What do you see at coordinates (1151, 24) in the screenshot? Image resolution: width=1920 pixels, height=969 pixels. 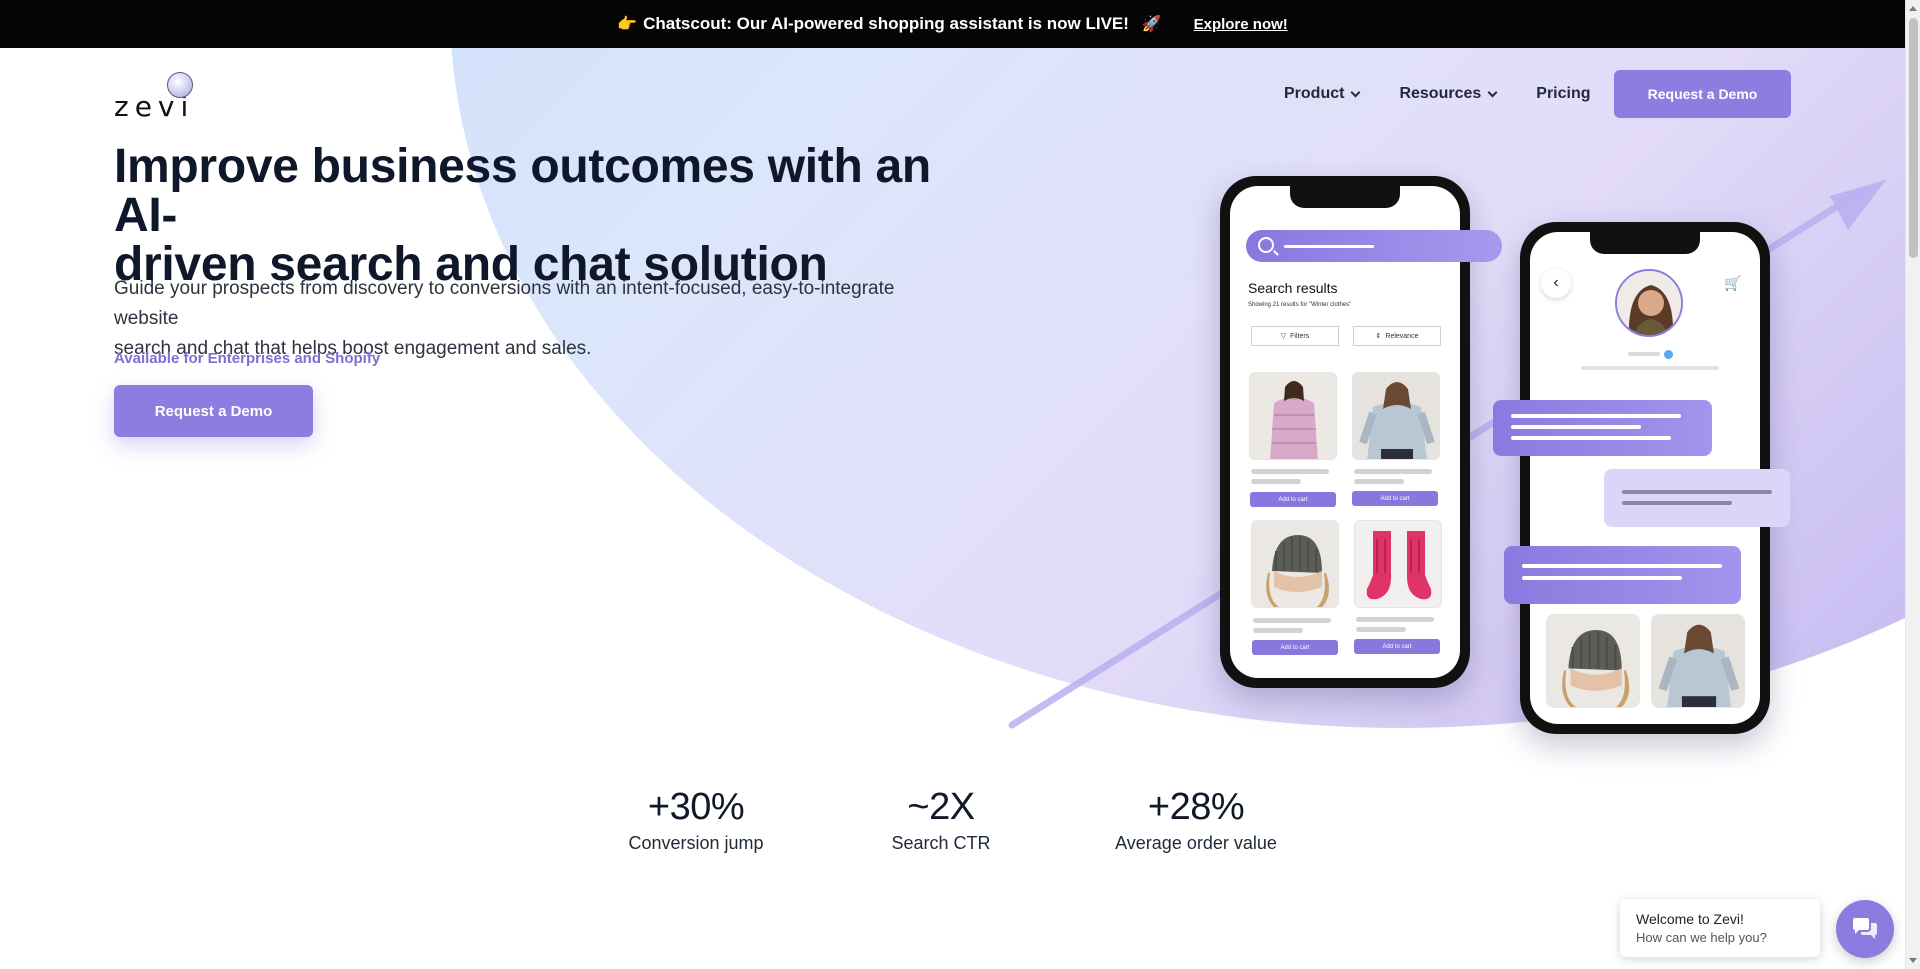 I see `rocket-icon: 🚀` at bounding box center [1151, 24].